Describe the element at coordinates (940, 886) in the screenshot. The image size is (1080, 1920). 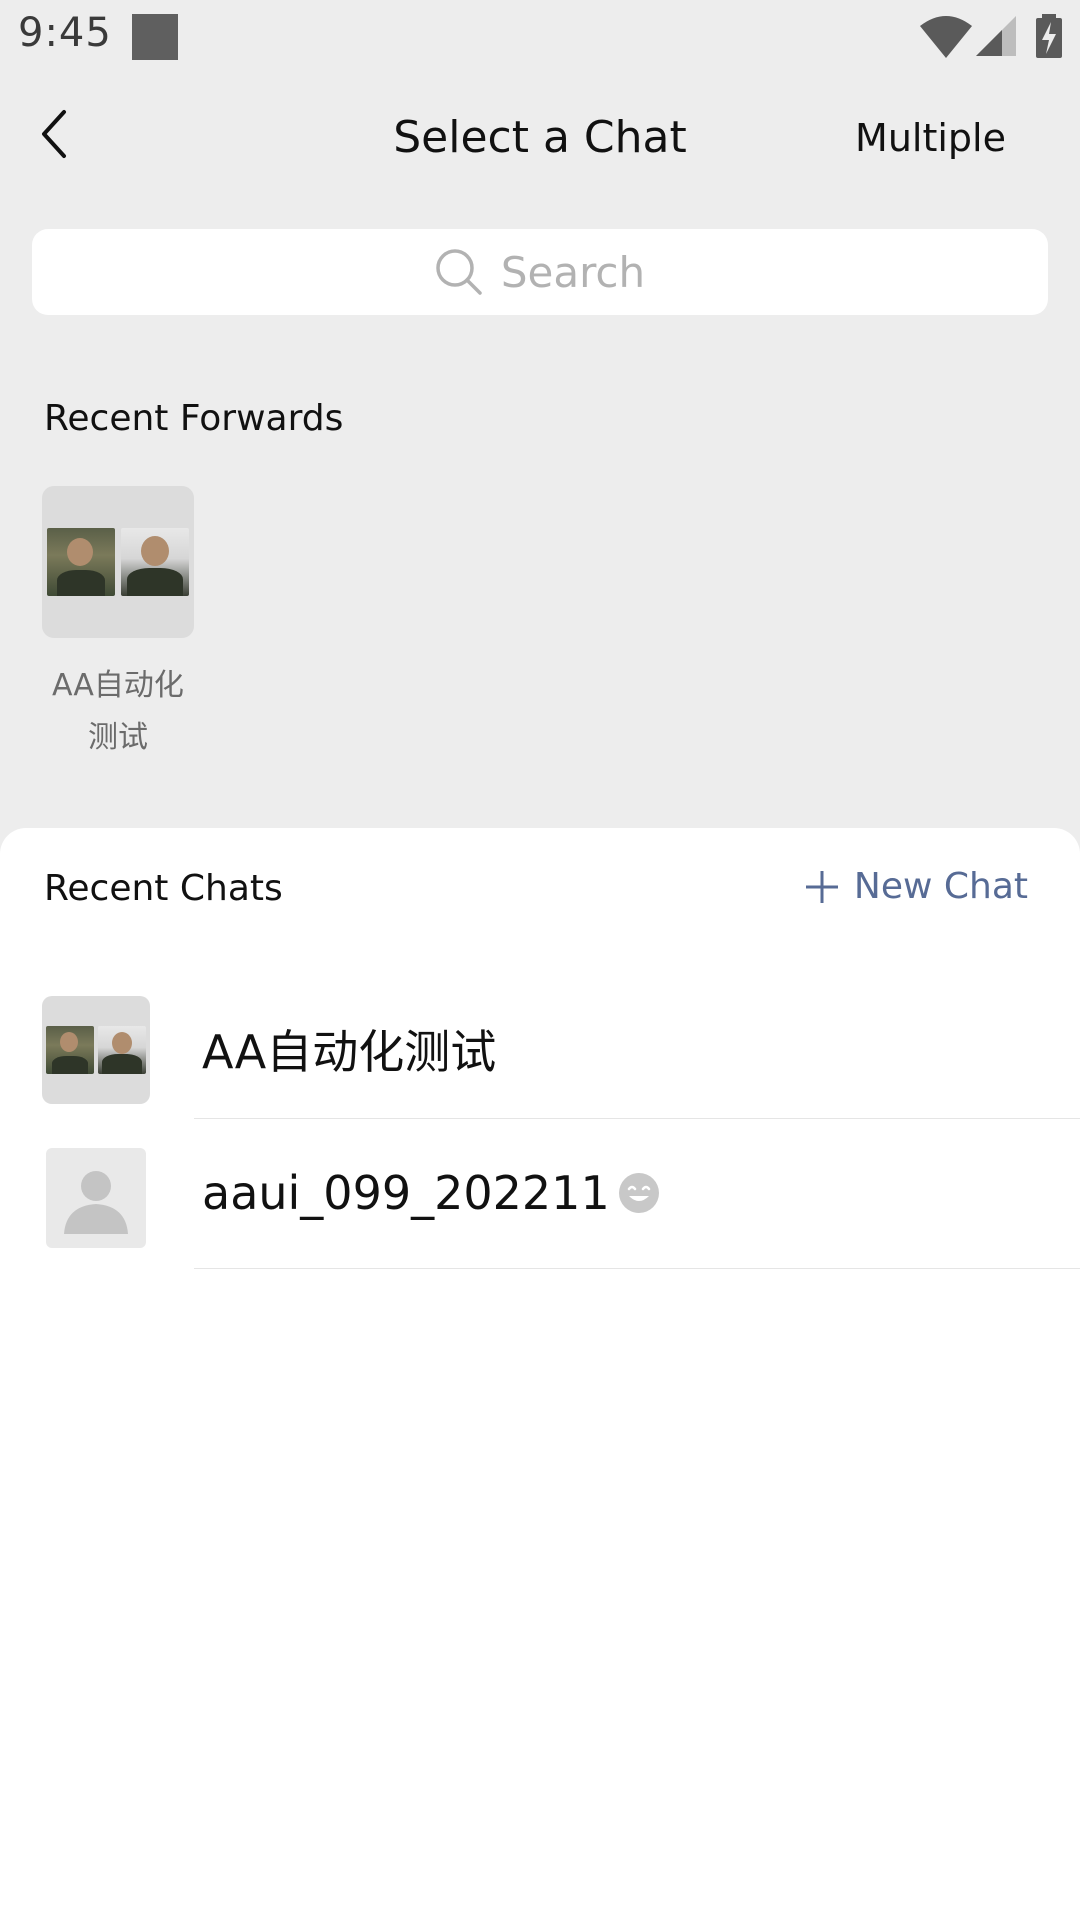
I see `new-chat-label: New Chat` at that location.